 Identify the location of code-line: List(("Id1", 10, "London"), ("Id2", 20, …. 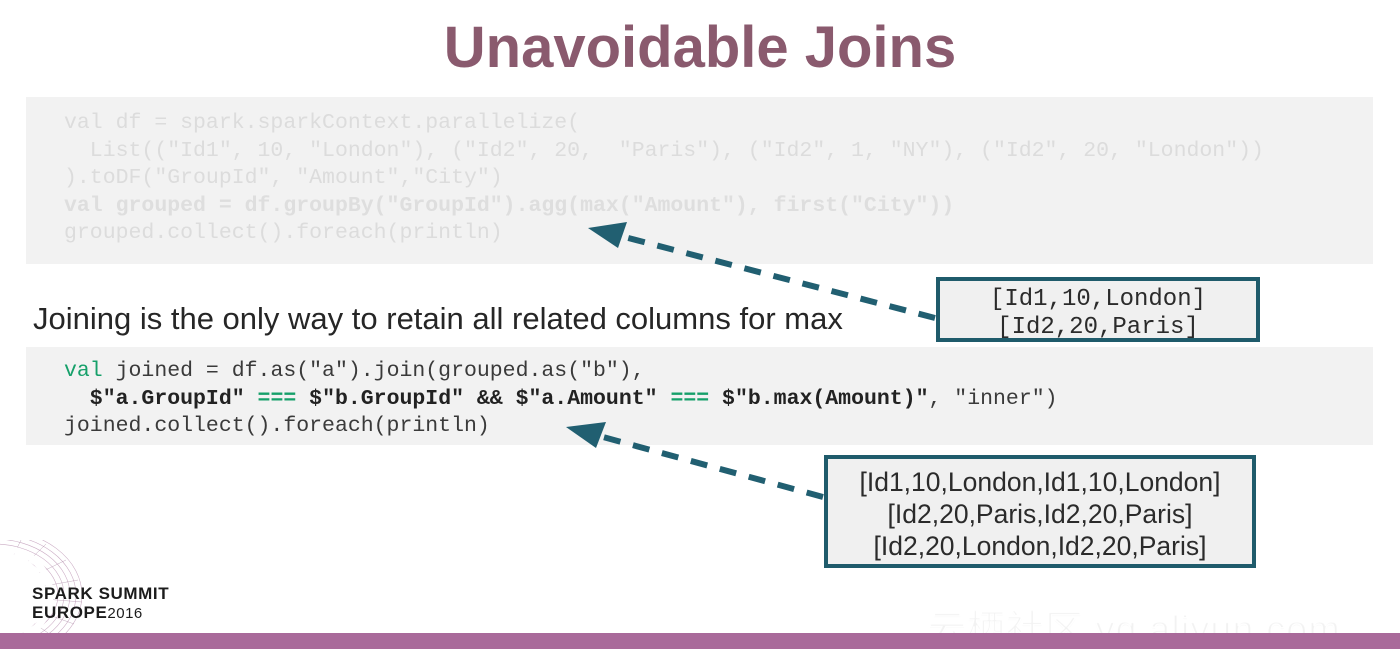
(664, 150).